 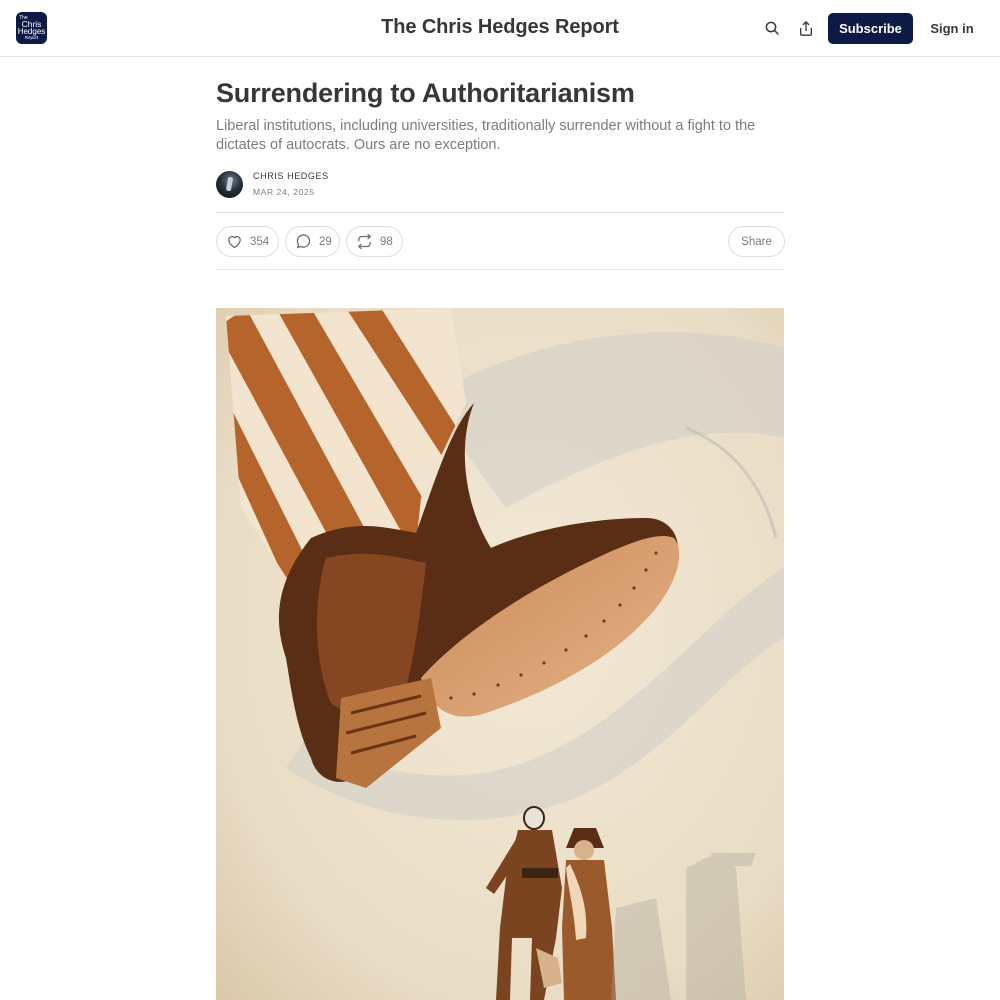 What do you see at coordinates (291, 176) in the screenshot?
I see `author-name: CHRIS HEDGES` at bounding box center [291, 176].